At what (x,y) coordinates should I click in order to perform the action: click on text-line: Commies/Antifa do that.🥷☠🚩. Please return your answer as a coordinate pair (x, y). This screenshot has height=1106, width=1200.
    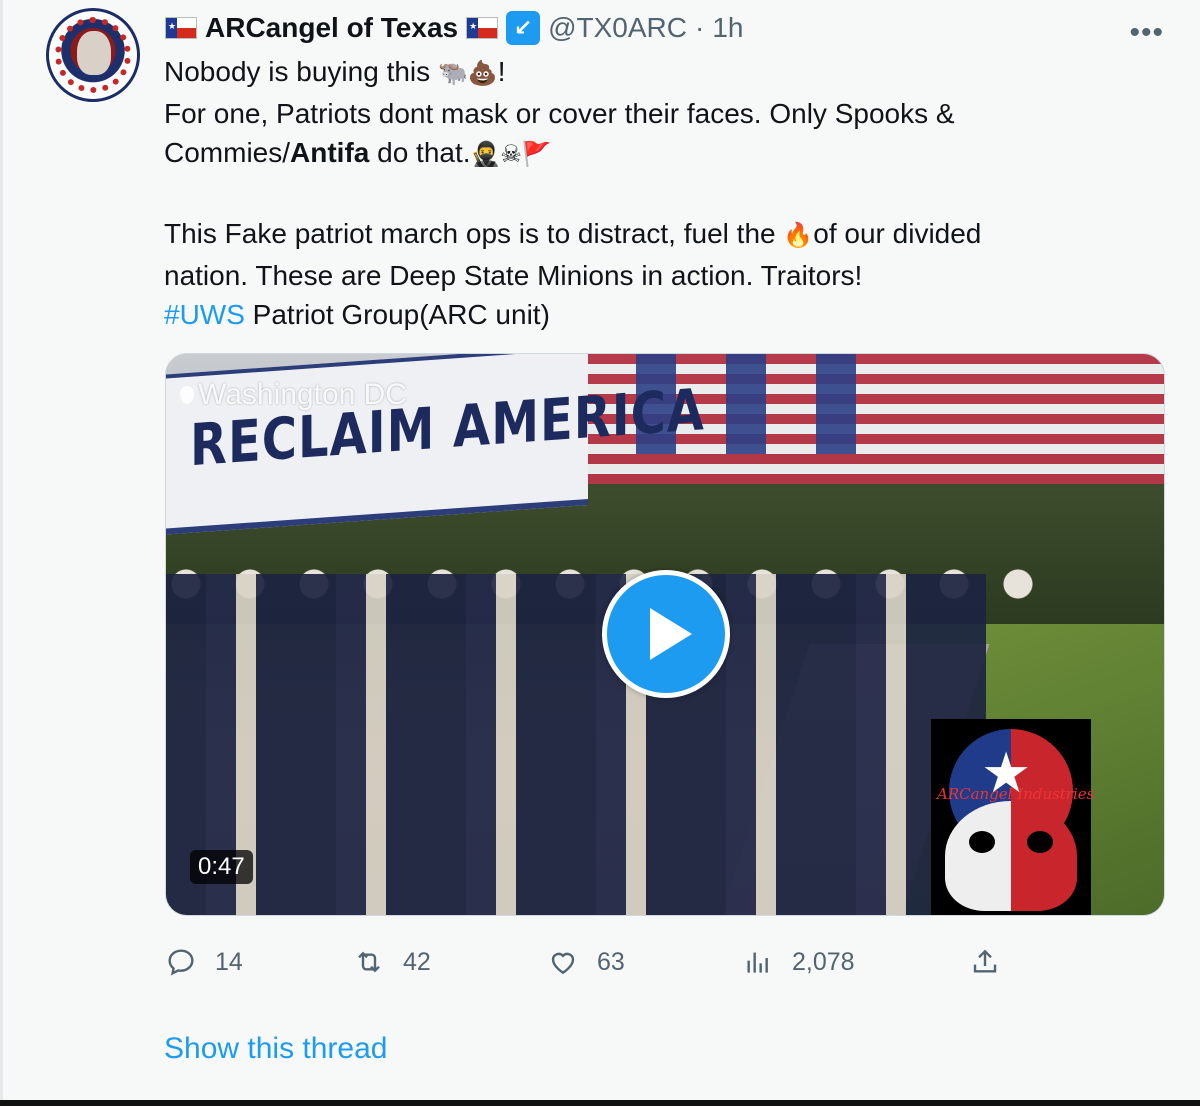
    Looking at the image, I should click on (654, 154).